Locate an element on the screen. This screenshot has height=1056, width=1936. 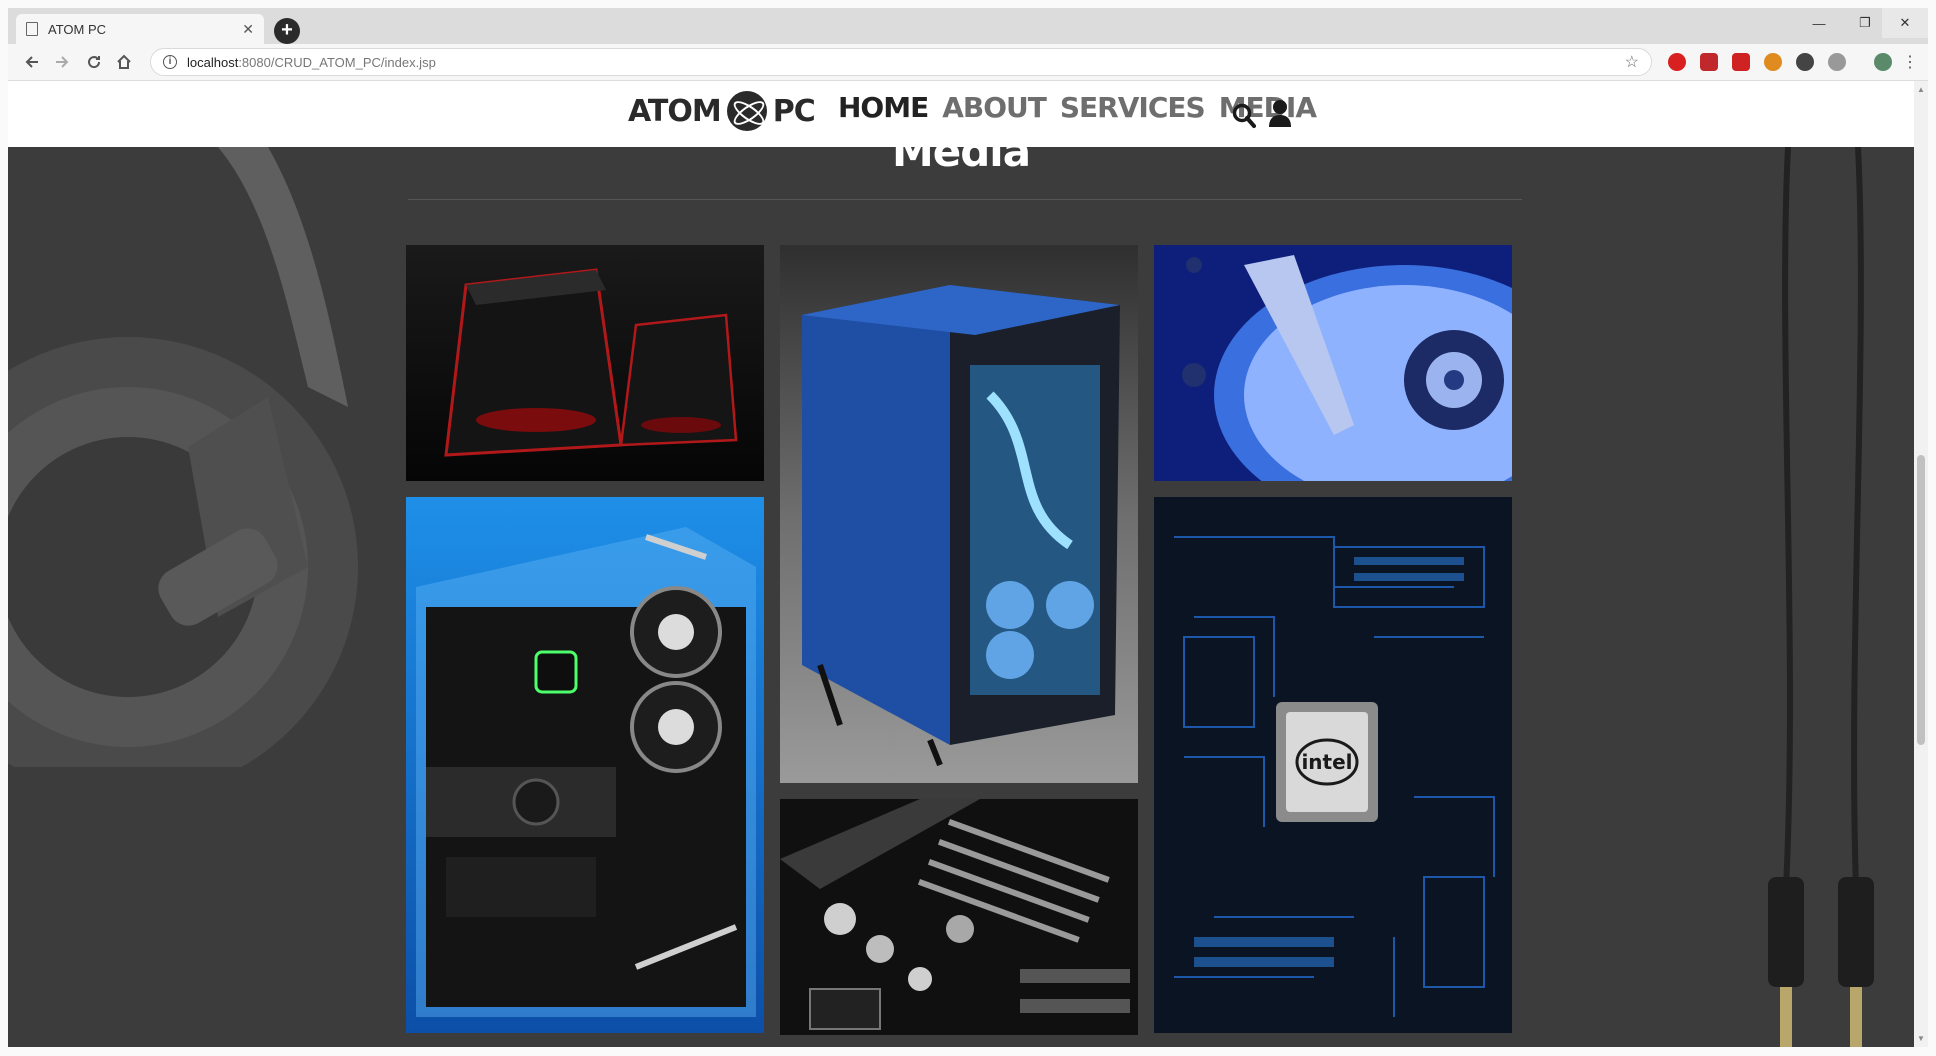
extension-video-icon is located at coordinates (1741, 62).